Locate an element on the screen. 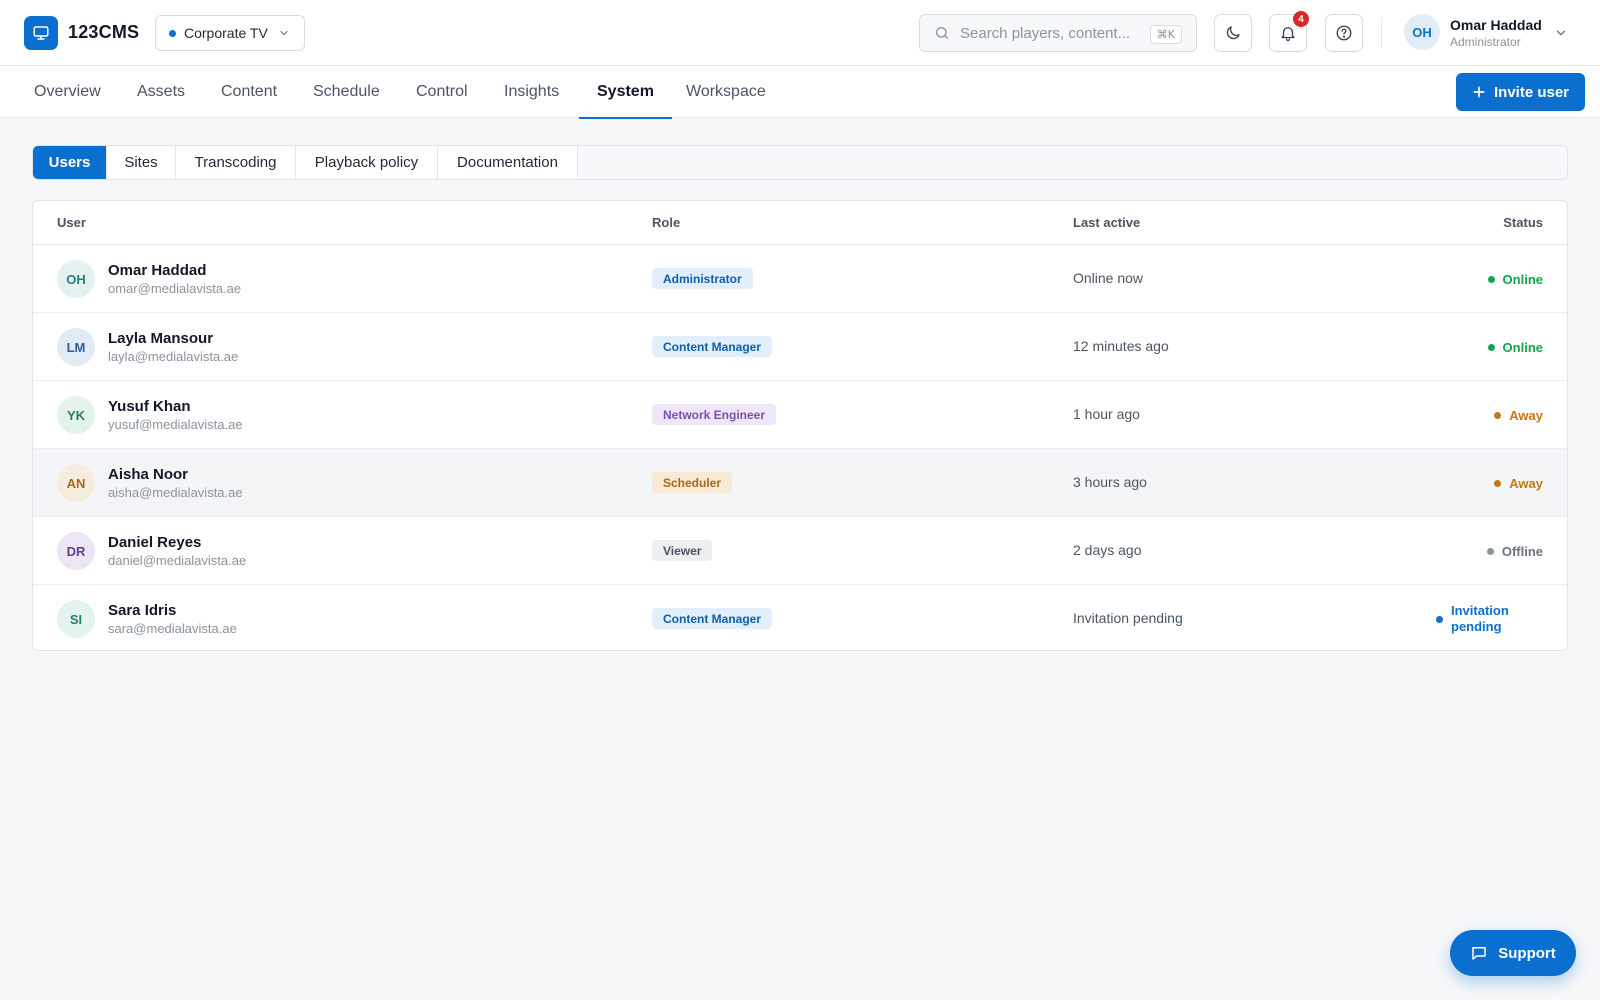 This screenshot has width=1600, height=1000. tab-system: System is located at coordinates (625, 92).